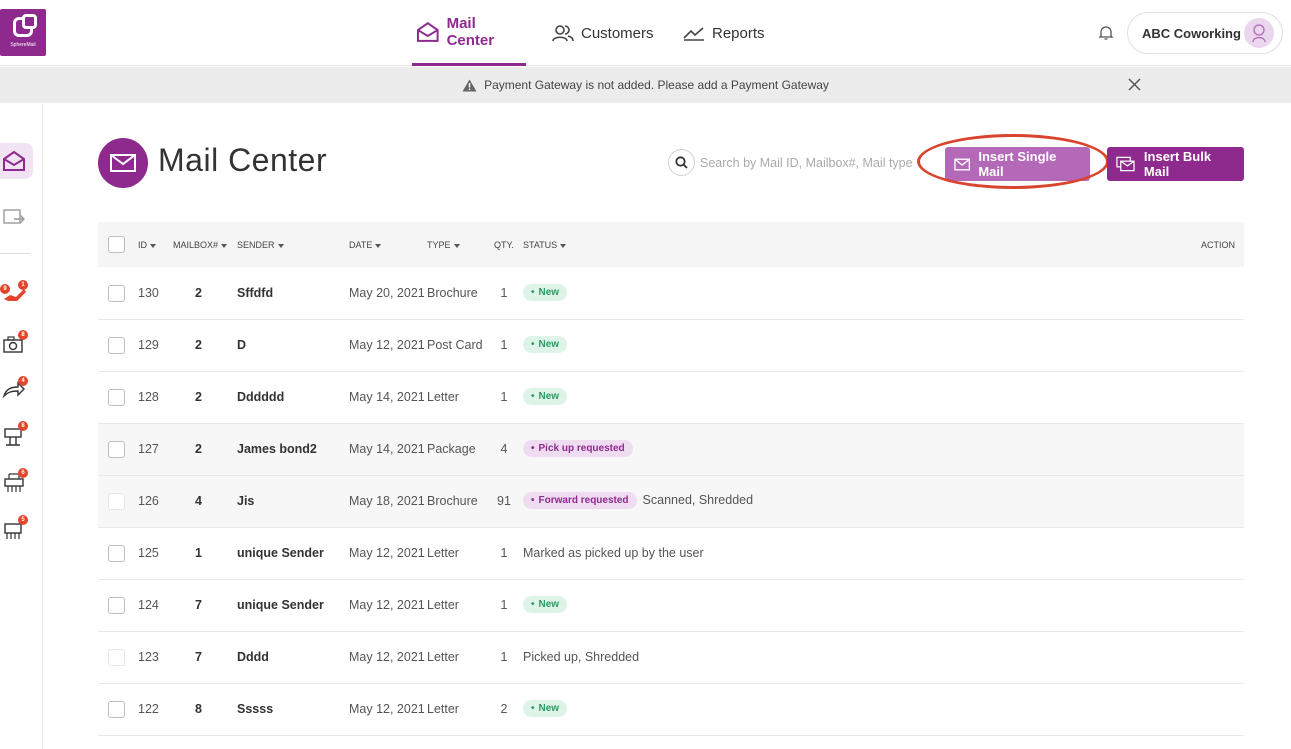 The width and height of the screenshot is (1291, 749). What do you see at coordinates (671, 398) in the screenshot?
I see `table-row: 128 2 Dddddd May 14, 2021Letter 1 New` at bounding box center [671, 398].